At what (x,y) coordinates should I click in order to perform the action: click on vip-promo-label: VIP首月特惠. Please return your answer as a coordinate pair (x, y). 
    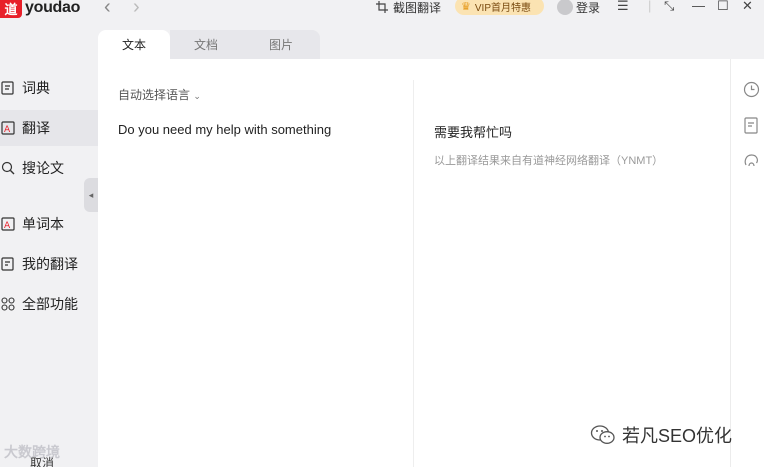
    Looking at the image, I should click on (502, 8).